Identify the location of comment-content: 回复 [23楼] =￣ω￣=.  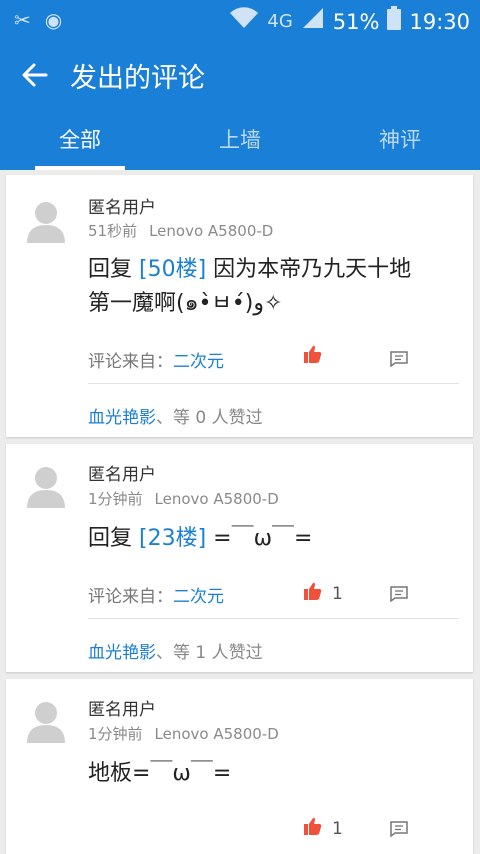
(273, 539).